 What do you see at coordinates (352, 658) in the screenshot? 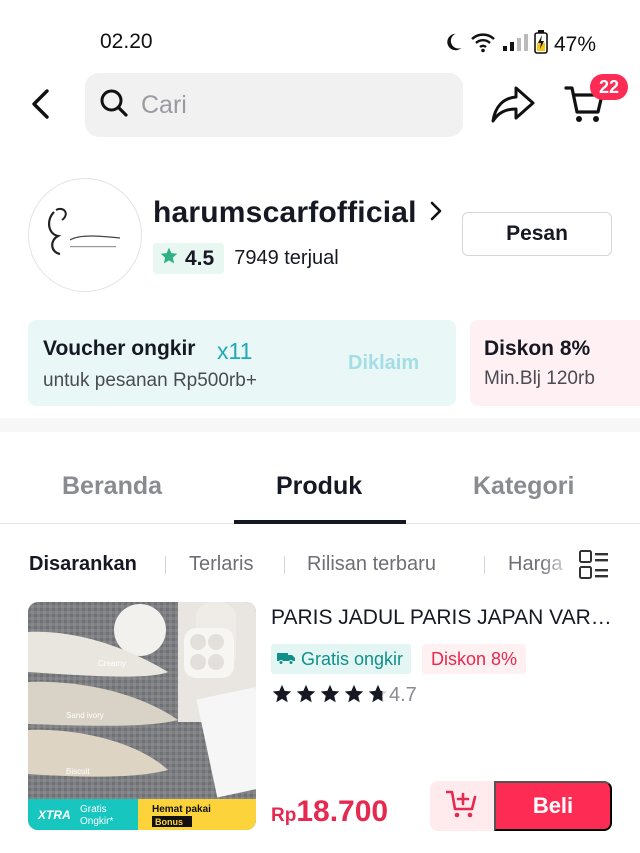
I see `free-shipping-label: Gratis ongkir` at bounding box center [352, 658].